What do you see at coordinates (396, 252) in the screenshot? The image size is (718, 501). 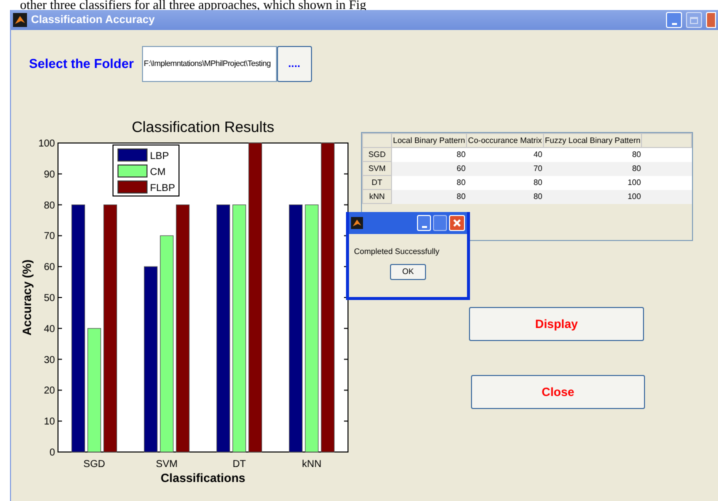 I see `dialog-message: Completed Successfully` at bounding box center [396, 252].